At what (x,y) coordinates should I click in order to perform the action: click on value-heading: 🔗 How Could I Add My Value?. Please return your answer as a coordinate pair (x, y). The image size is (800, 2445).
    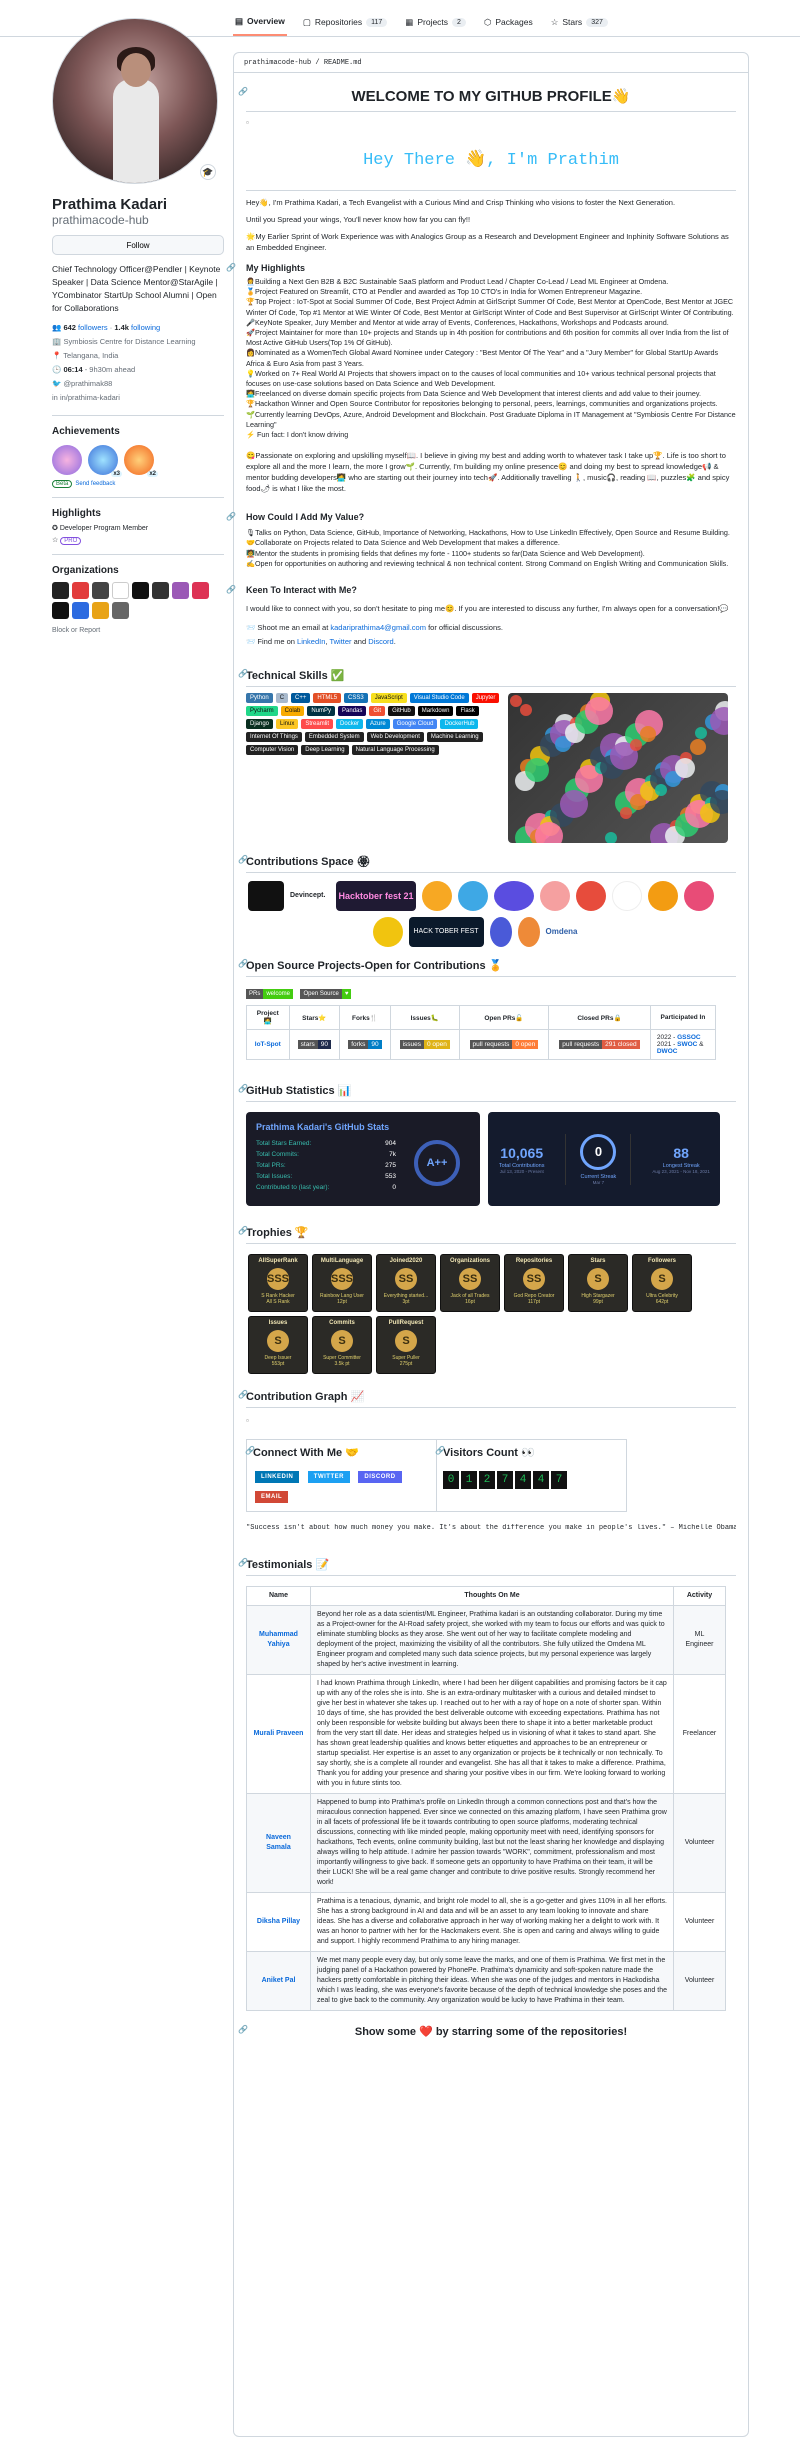
    Looking at the image, I should click on (295, 517).